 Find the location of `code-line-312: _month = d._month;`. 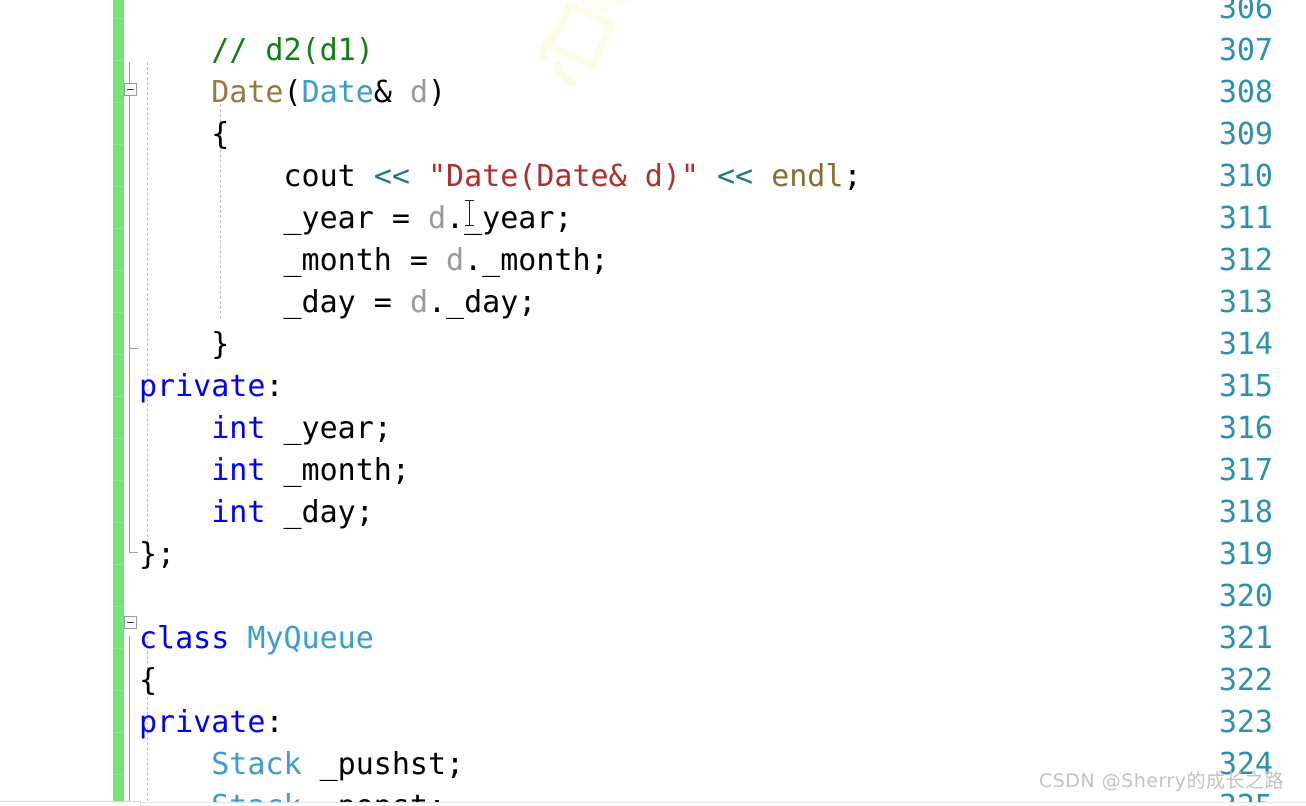

code-line-312: _month = d._month; is located at coordinates (374, 261).